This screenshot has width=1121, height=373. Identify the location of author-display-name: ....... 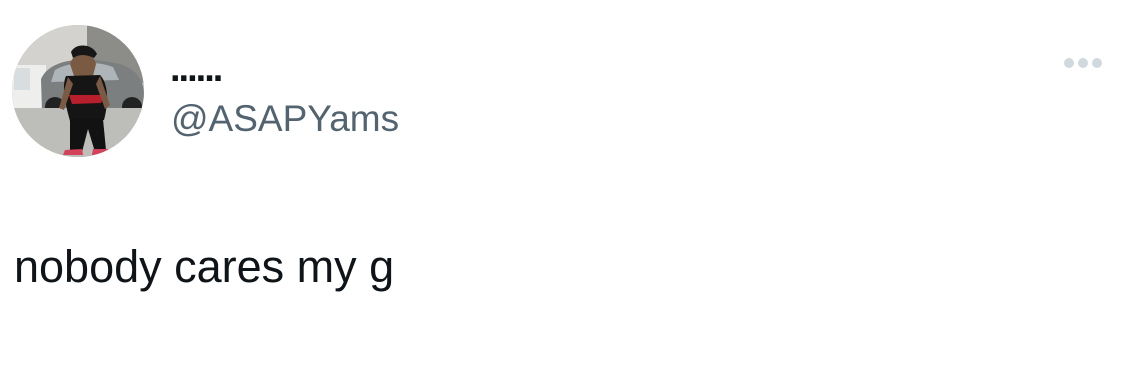
(196, 69).